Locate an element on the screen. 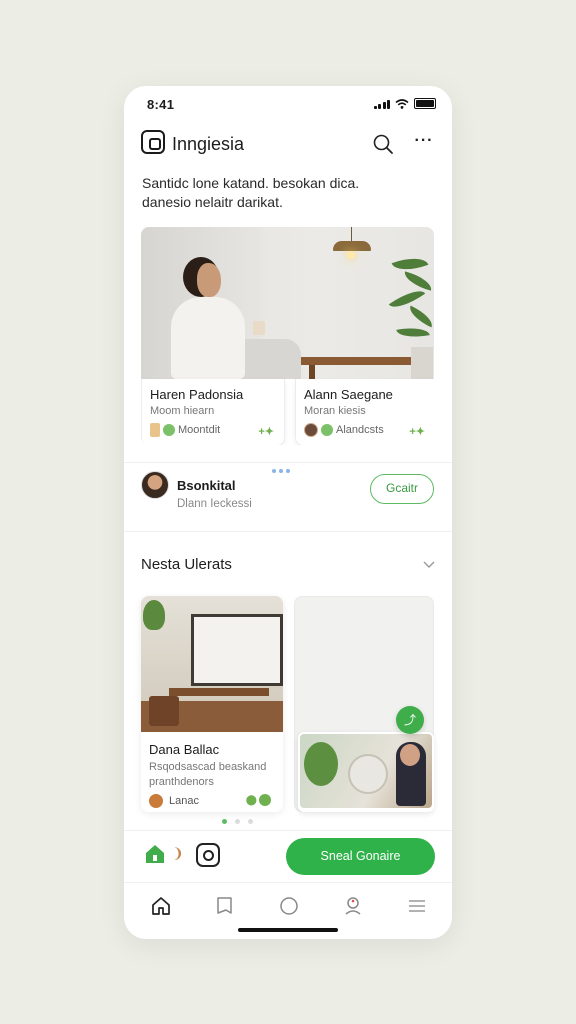  card-title: Haren Padonsia is located at coordinates (197, 394).